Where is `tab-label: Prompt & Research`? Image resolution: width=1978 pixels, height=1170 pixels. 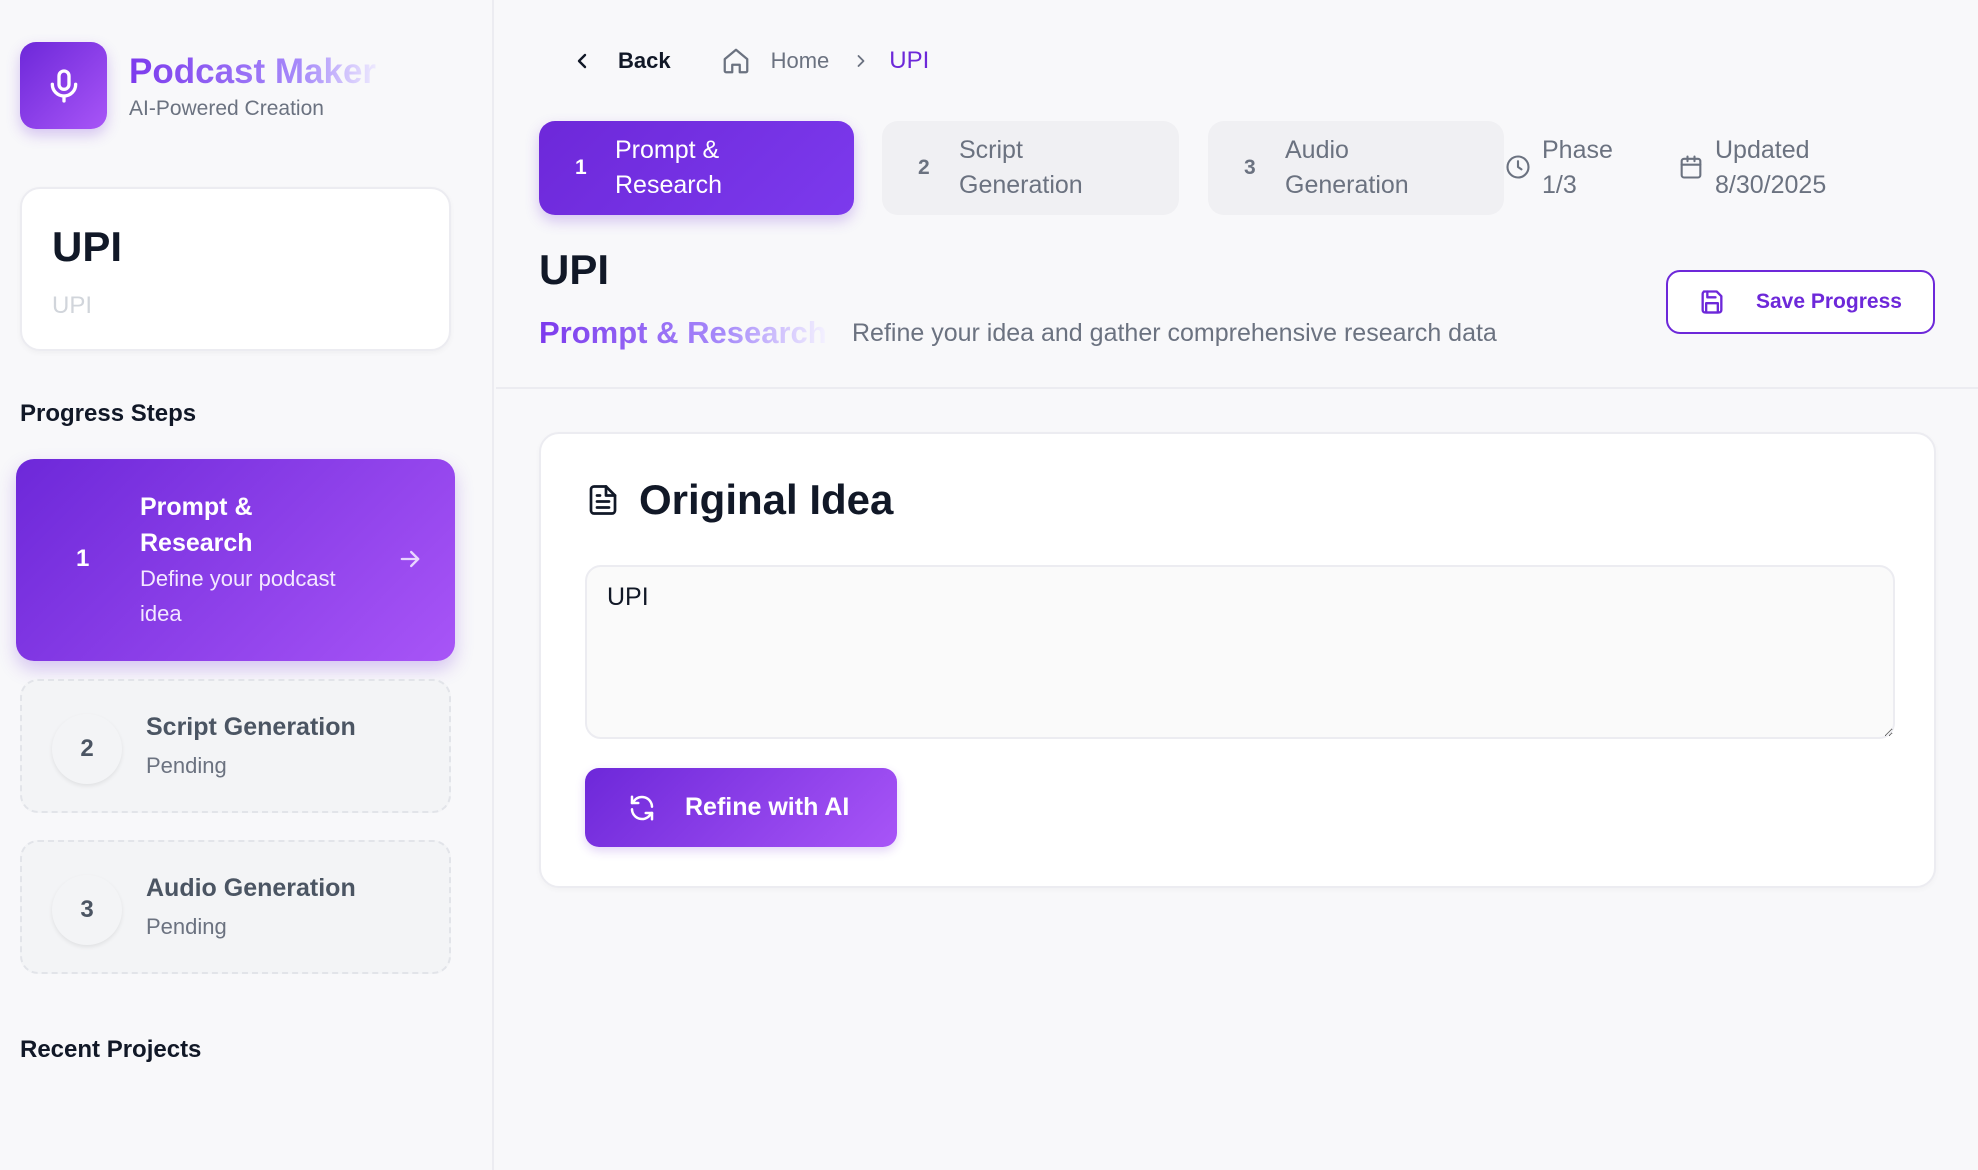
tab-label: Prompt & Research is located at coordinates (668, 167).